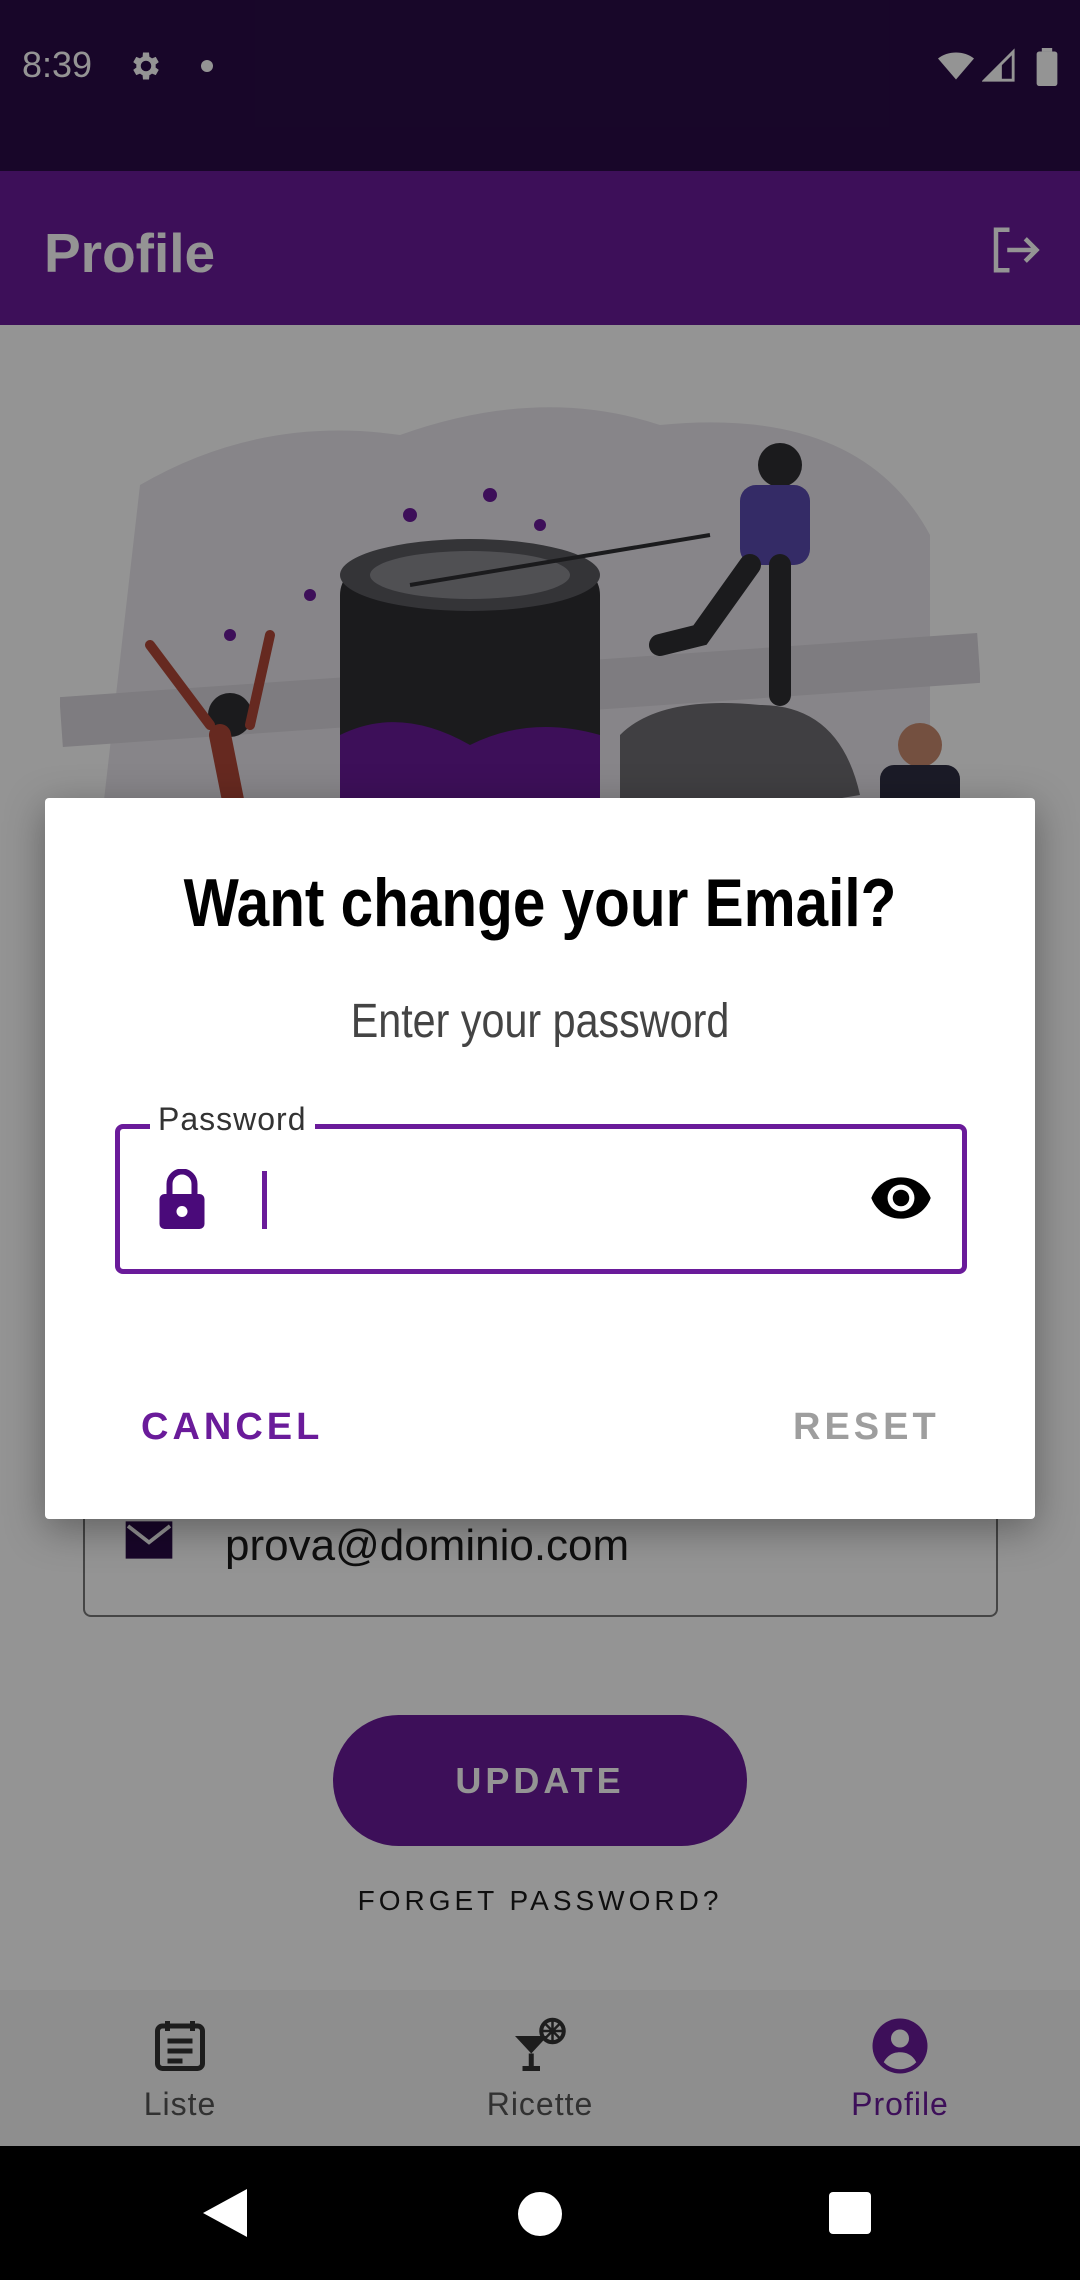  What do you see at coordinates (182, 1199) in the screenshot?
I see `lock-icon` at bounding box center [182, 1199].